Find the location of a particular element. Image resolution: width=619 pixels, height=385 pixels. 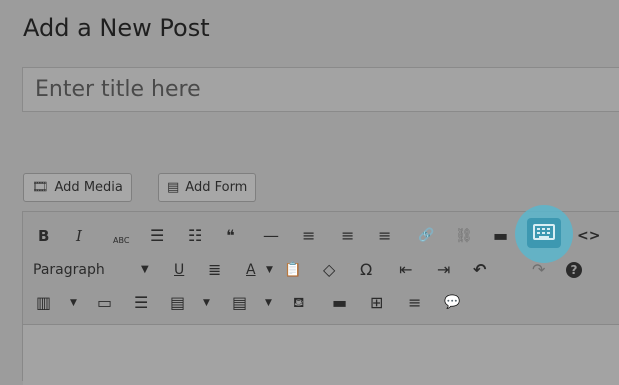

numbered-list-icon: ☷ is located at coordinates (195, 236).